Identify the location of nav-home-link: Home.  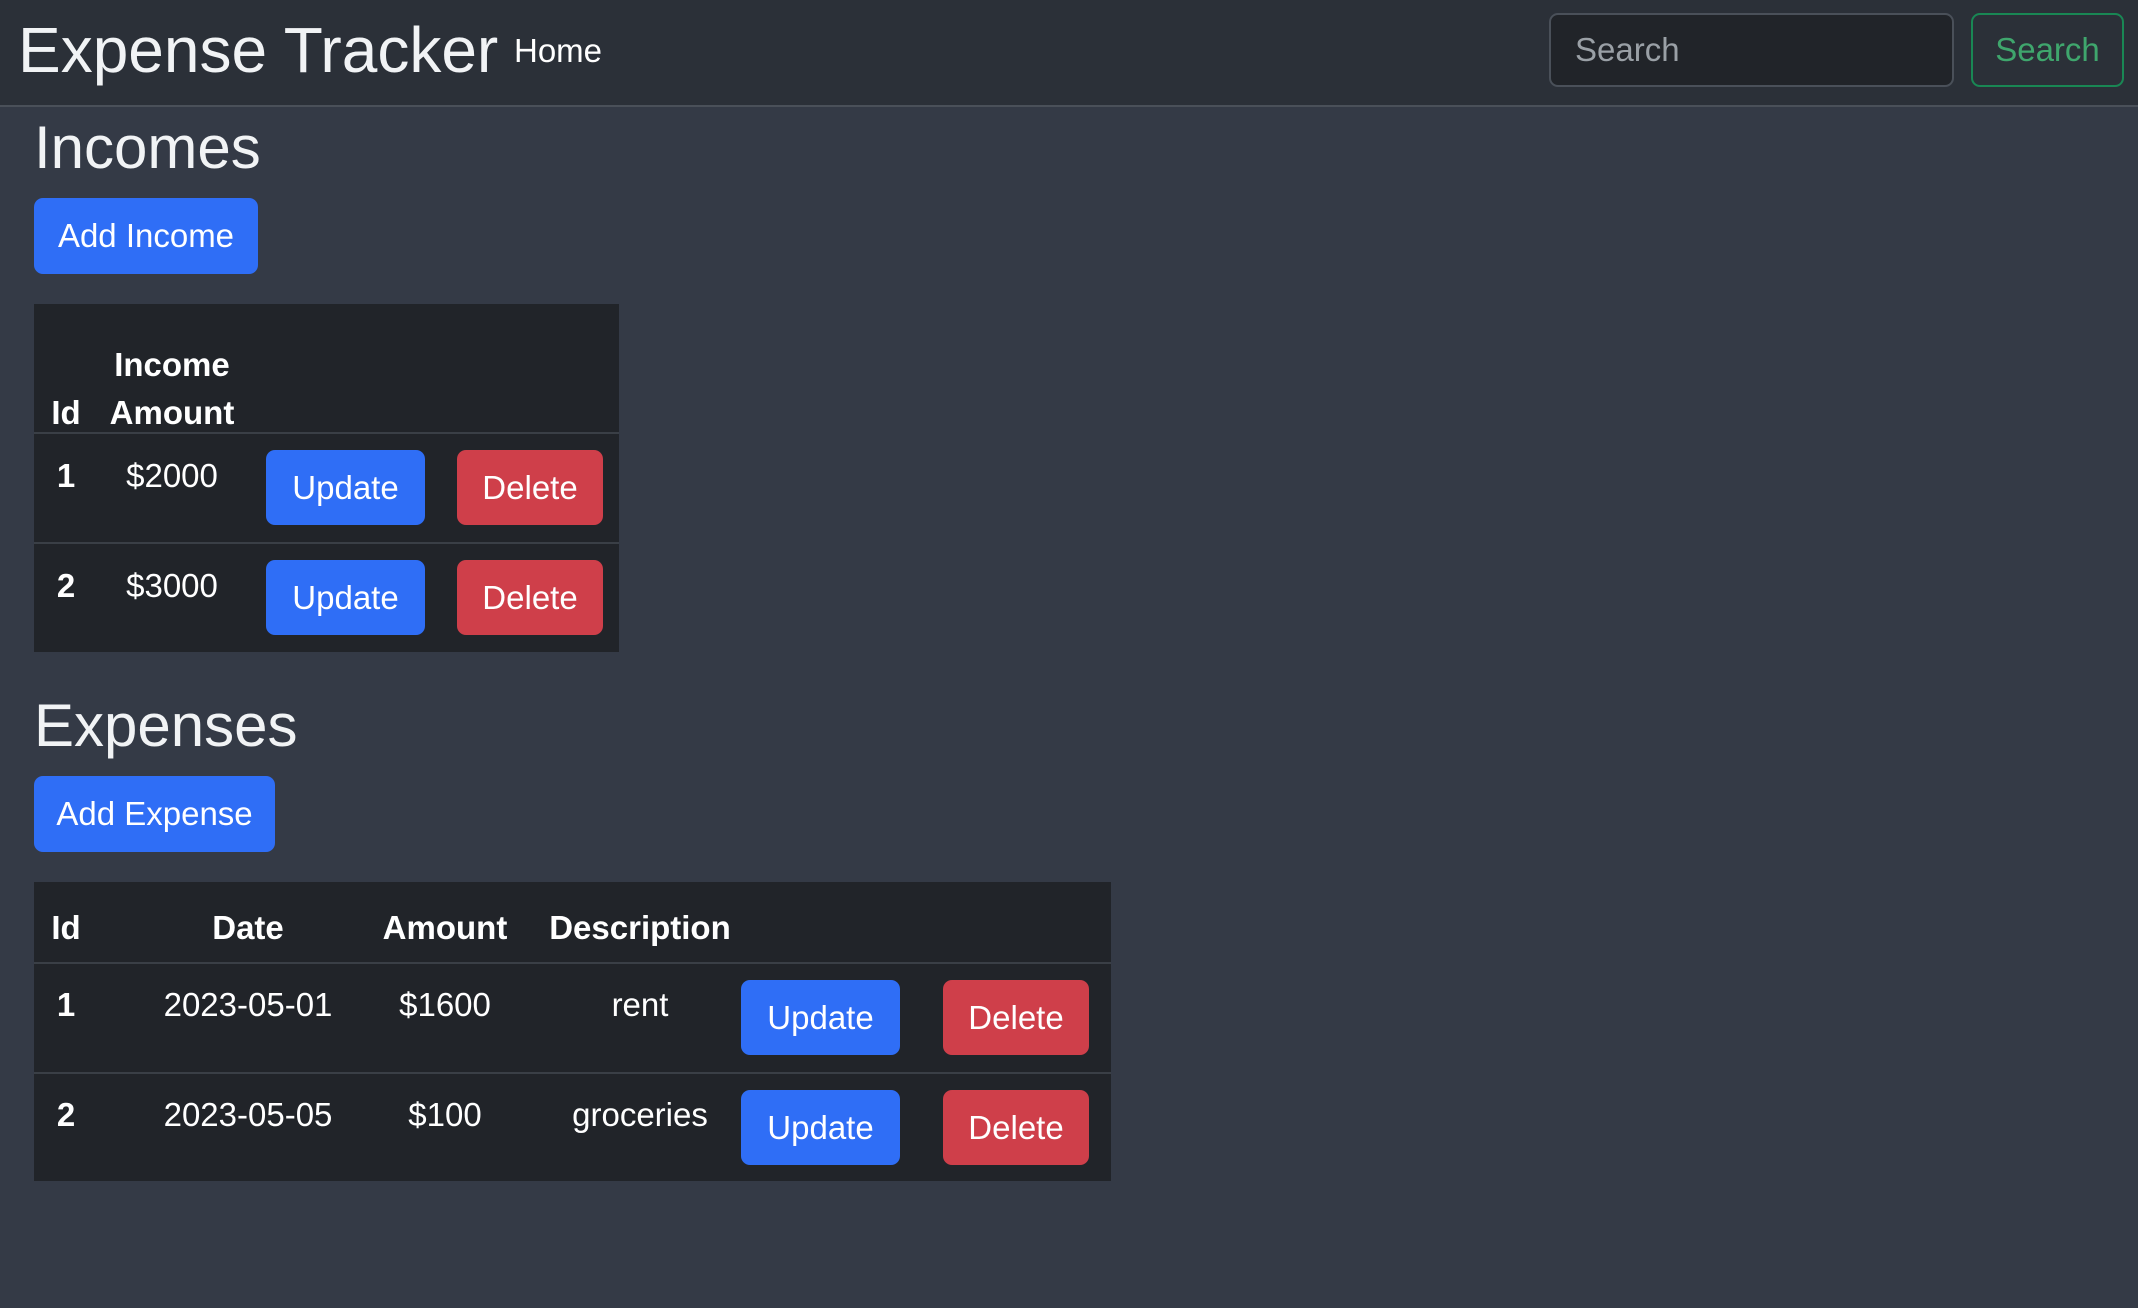
(558, 51).